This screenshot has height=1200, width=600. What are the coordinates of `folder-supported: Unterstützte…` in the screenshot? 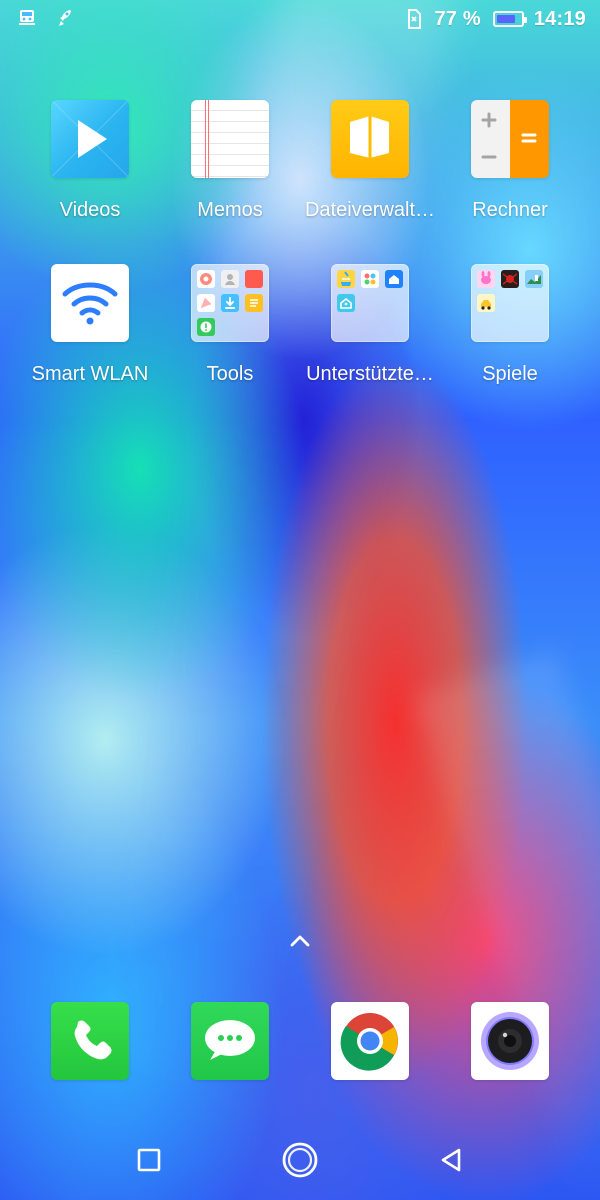 It's located at (370, 325).